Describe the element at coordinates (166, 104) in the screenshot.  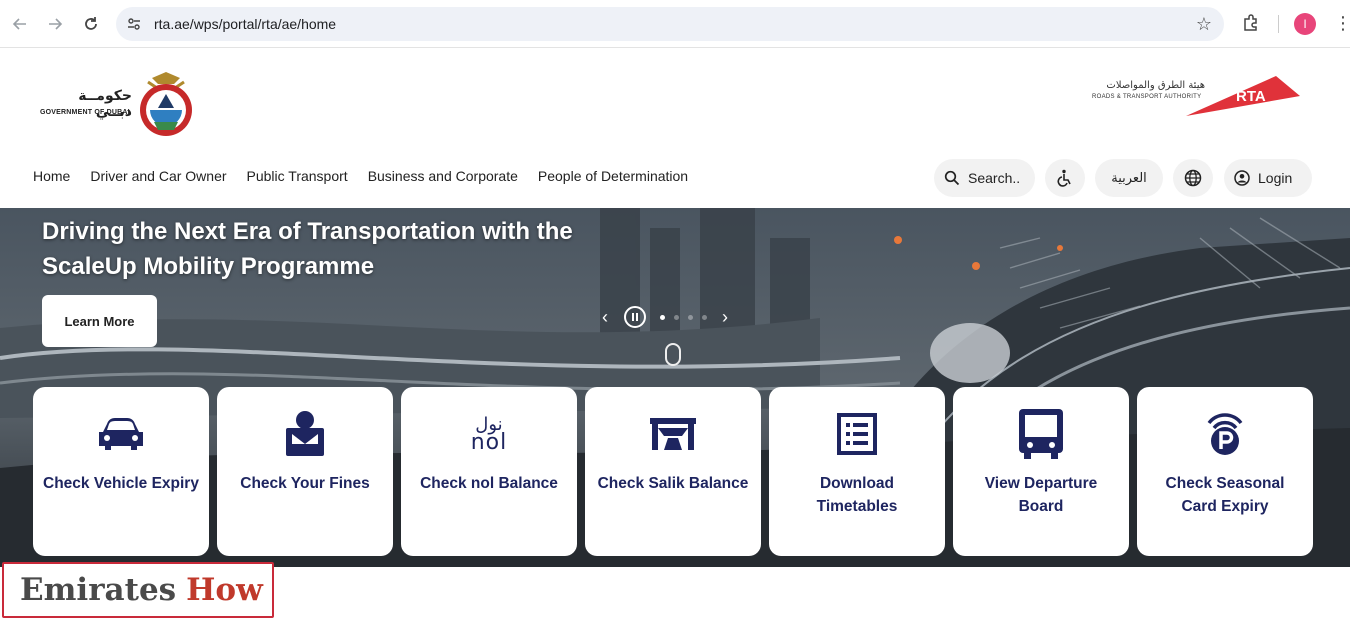
I see `dubai-emblem-icon` at that location.